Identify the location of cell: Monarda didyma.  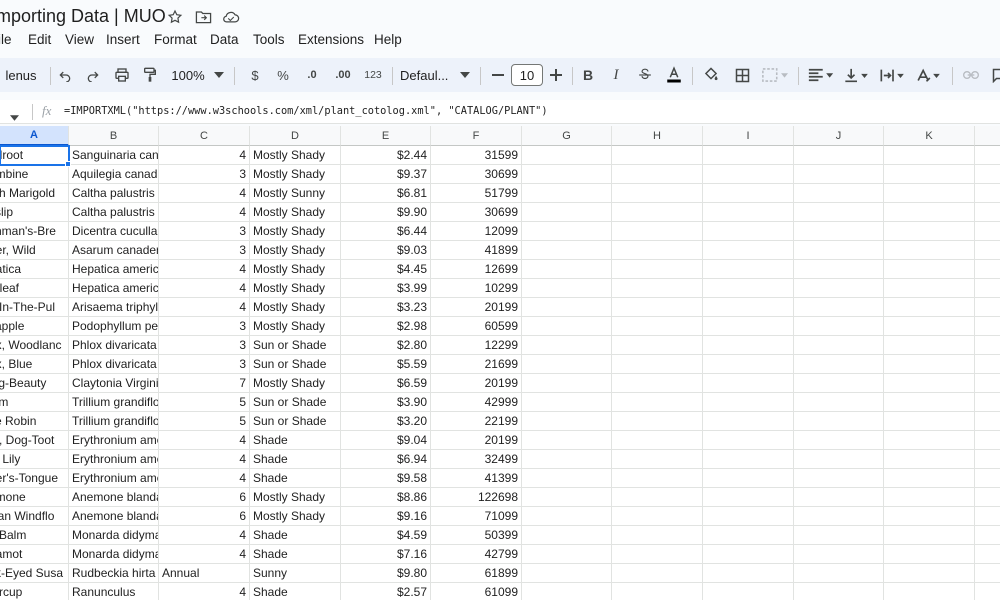
(114, 554).